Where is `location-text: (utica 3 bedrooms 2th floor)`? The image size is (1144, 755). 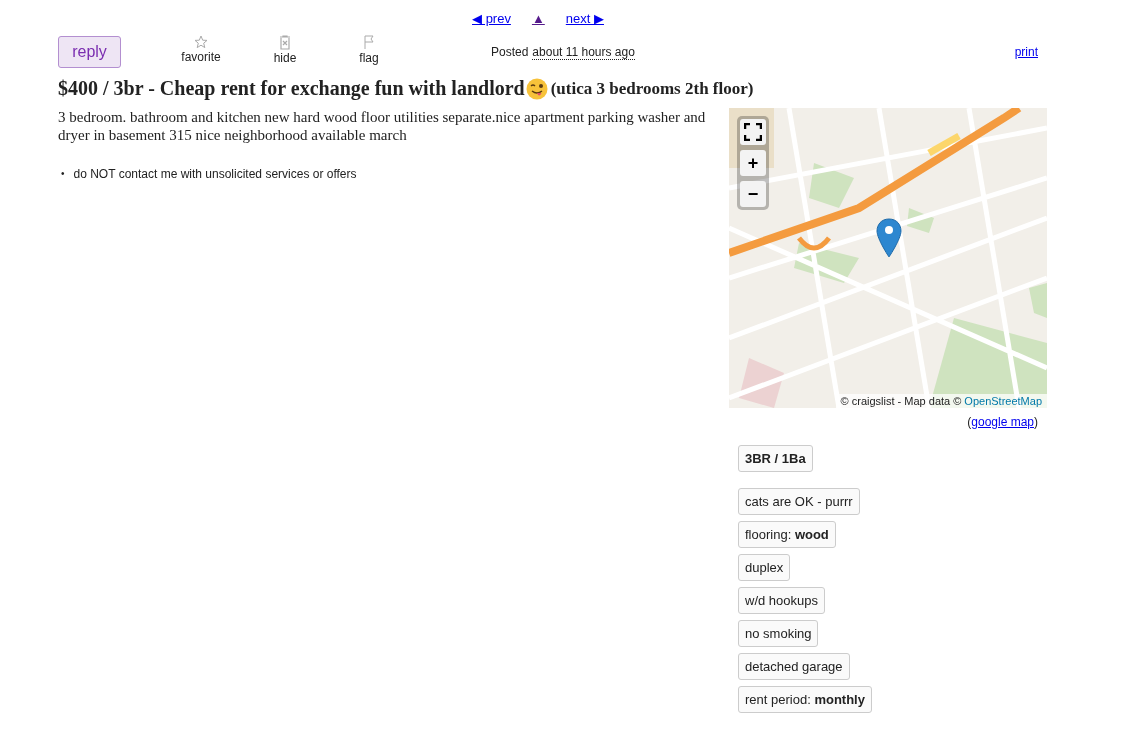 location-text: (utica 3 bedrooms 2th floor) is located at coordinates (652, 88).